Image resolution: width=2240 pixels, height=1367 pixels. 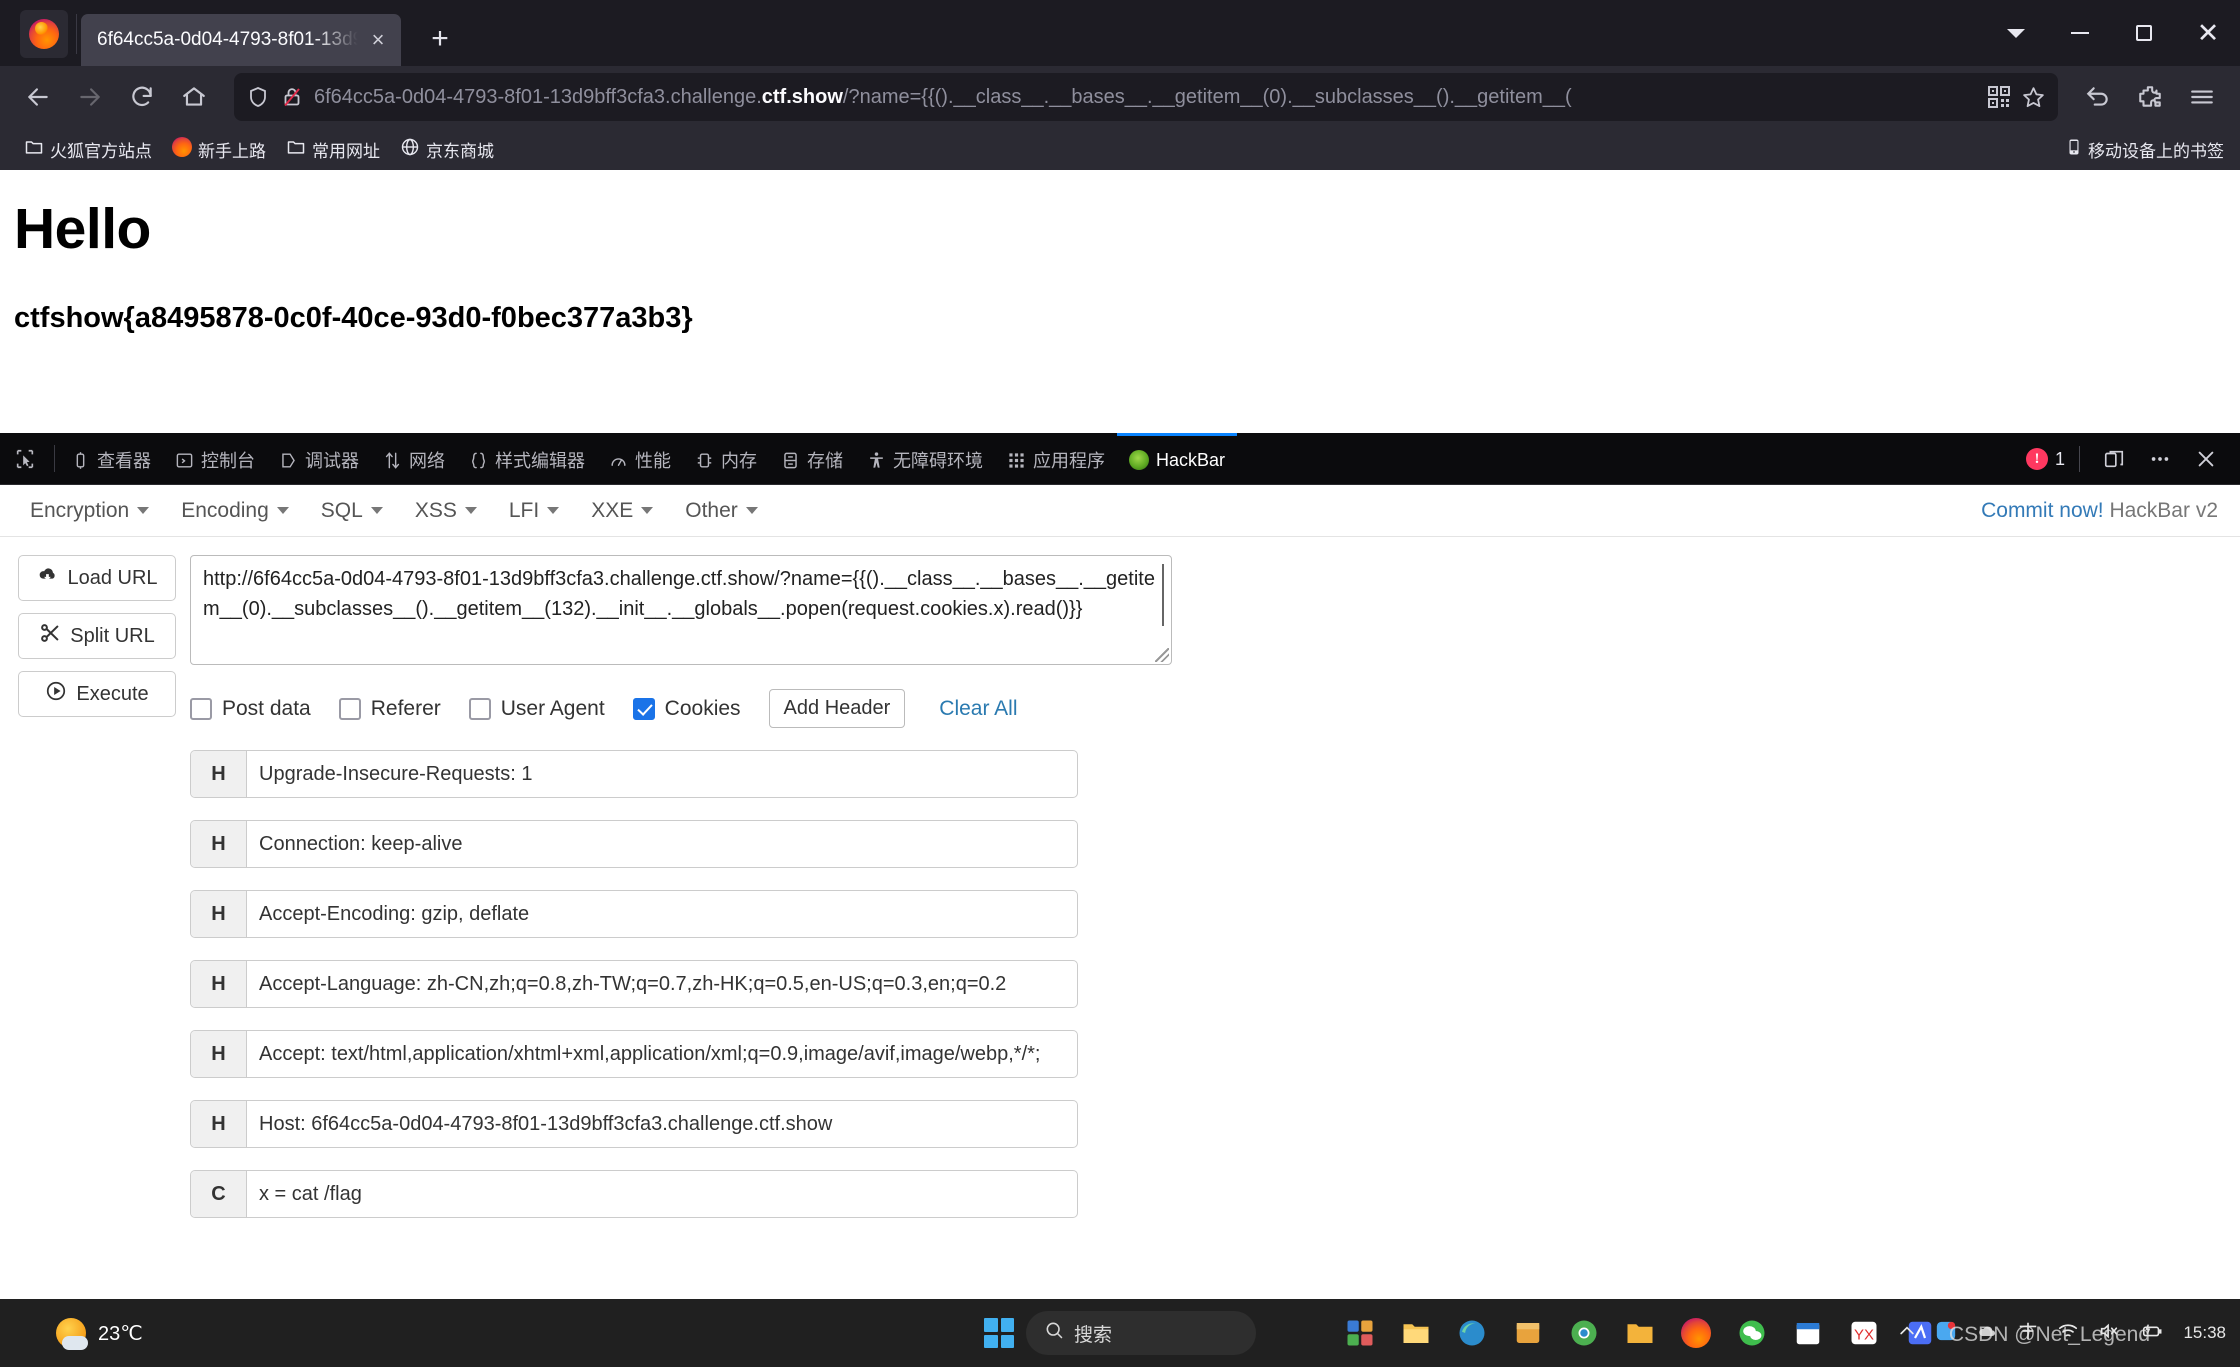 What do you see at coordinates (837, 708) in the screenshot?
I see `add-header-button: Add Header` at bounding box center [837, 708].